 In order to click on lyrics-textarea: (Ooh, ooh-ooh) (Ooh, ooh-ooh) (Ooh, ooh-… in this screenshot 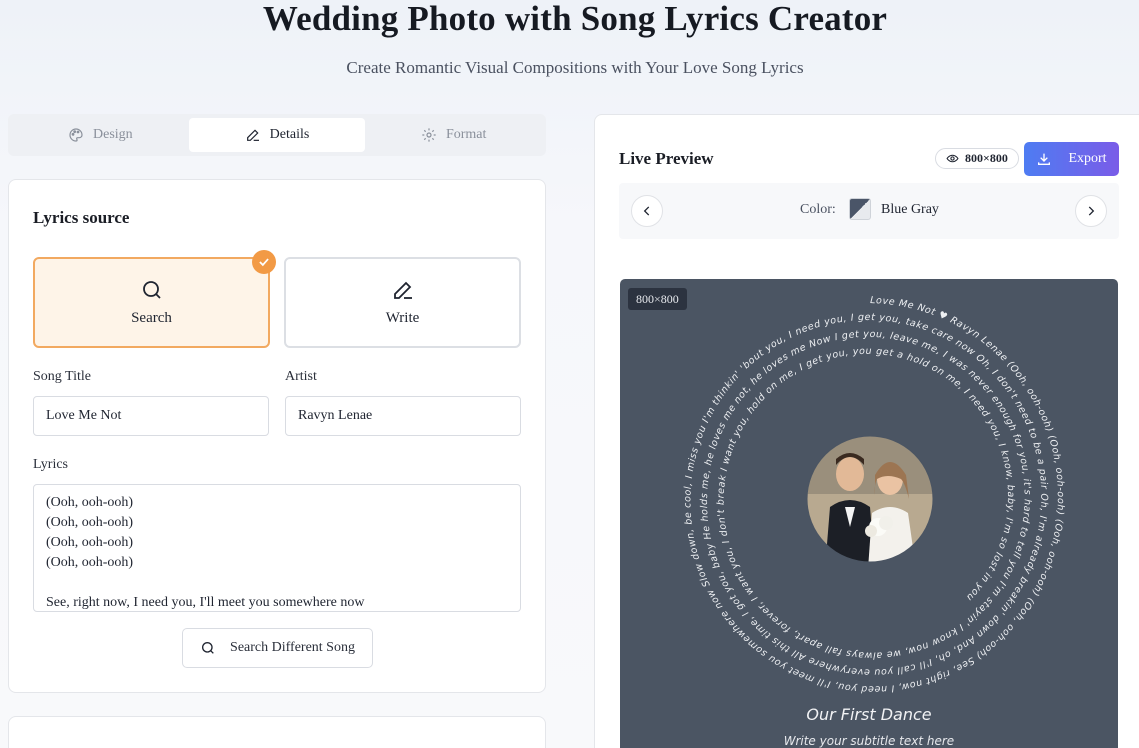, I will do `click(277, 548)`.